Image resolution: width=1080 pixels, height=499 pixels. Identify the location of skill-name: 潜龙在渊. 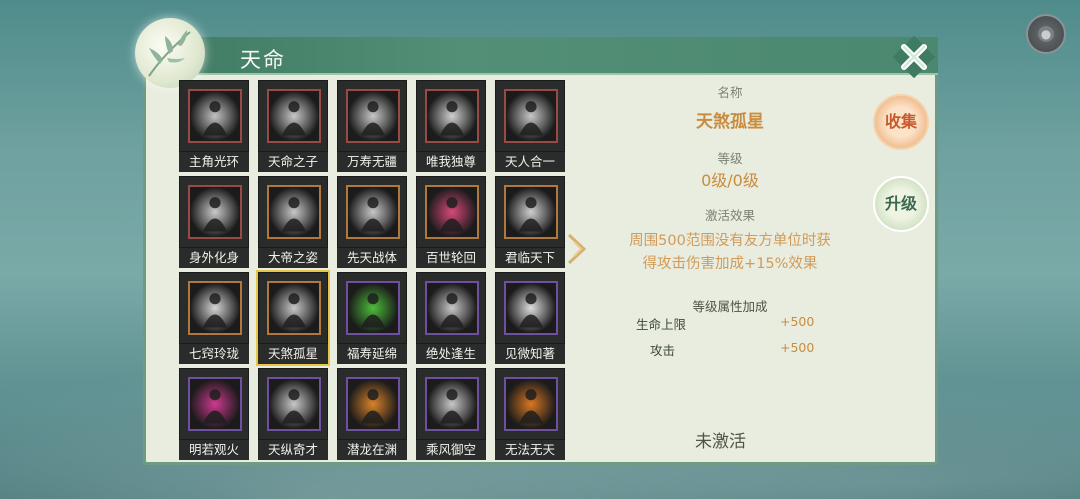
(372, 450).